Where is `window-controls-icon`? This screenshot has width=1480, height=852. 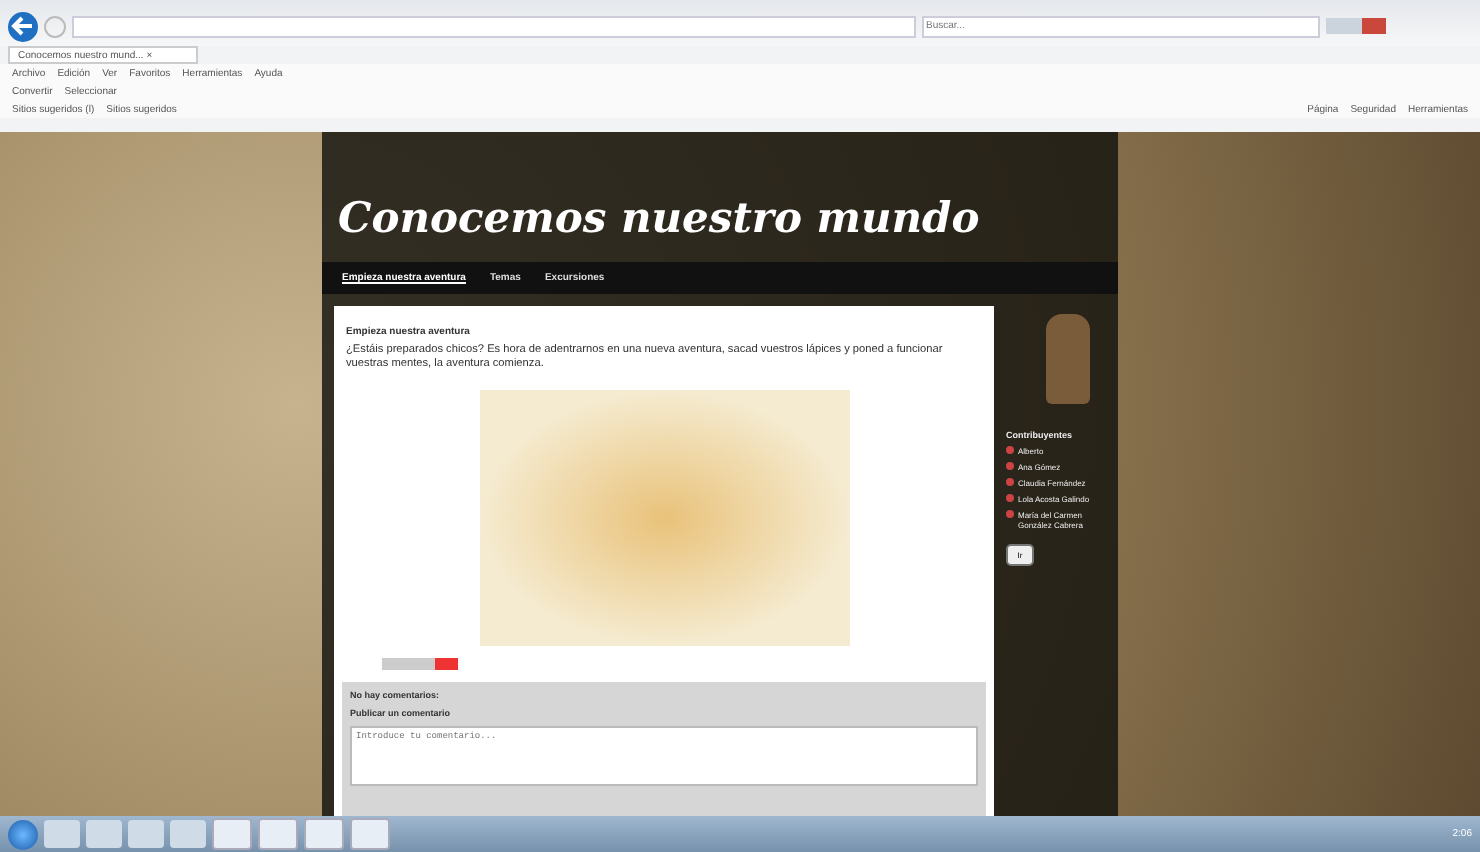 window-controls-icon is located at coordinates (1356, 26).